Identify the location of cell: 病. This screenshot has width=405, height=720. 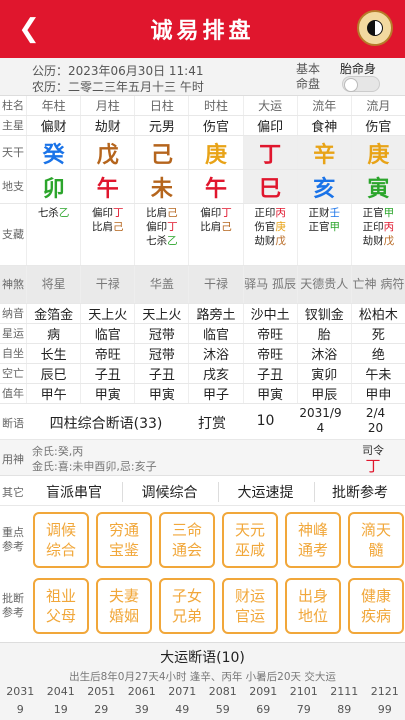
(53, 333).